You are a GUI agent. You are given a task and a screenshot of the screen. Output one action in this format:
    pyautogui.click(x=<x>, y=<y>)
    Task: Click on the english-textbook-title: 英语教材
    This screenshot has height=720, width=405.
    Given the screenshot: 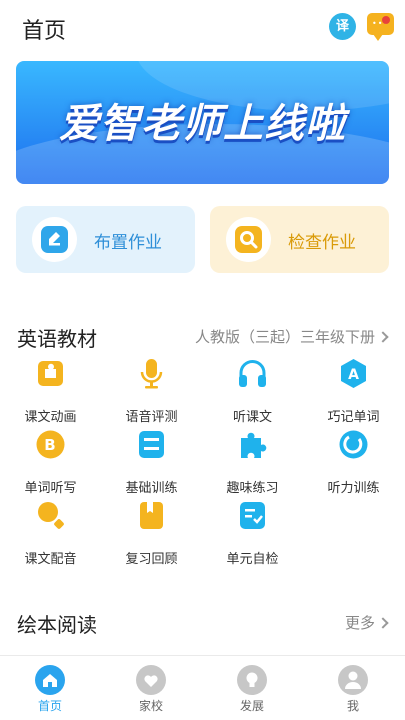 What is the action you would take?
    pyautogui.click(x=57, y=339)
    